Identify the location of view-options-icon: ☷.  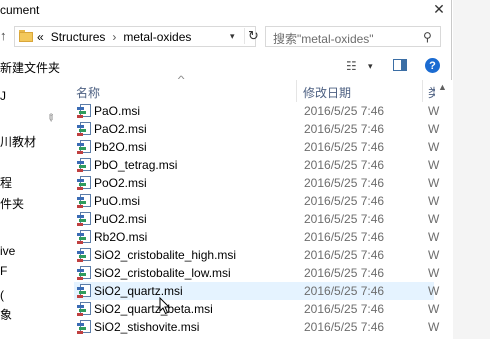
(351, 66).